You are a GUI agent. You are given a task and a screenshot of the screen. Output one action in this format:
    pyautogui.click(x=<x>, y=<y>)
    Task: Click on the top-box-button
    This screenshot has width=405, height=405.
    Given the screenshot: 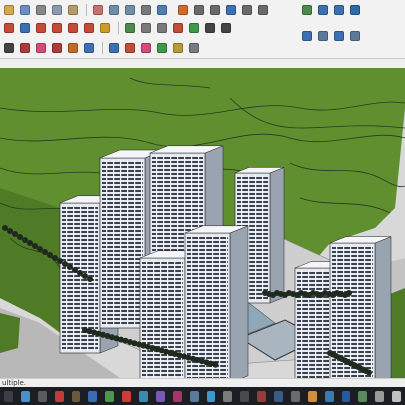 What is the action you would take?
    pyautogui.click(x=338, y=36)
    